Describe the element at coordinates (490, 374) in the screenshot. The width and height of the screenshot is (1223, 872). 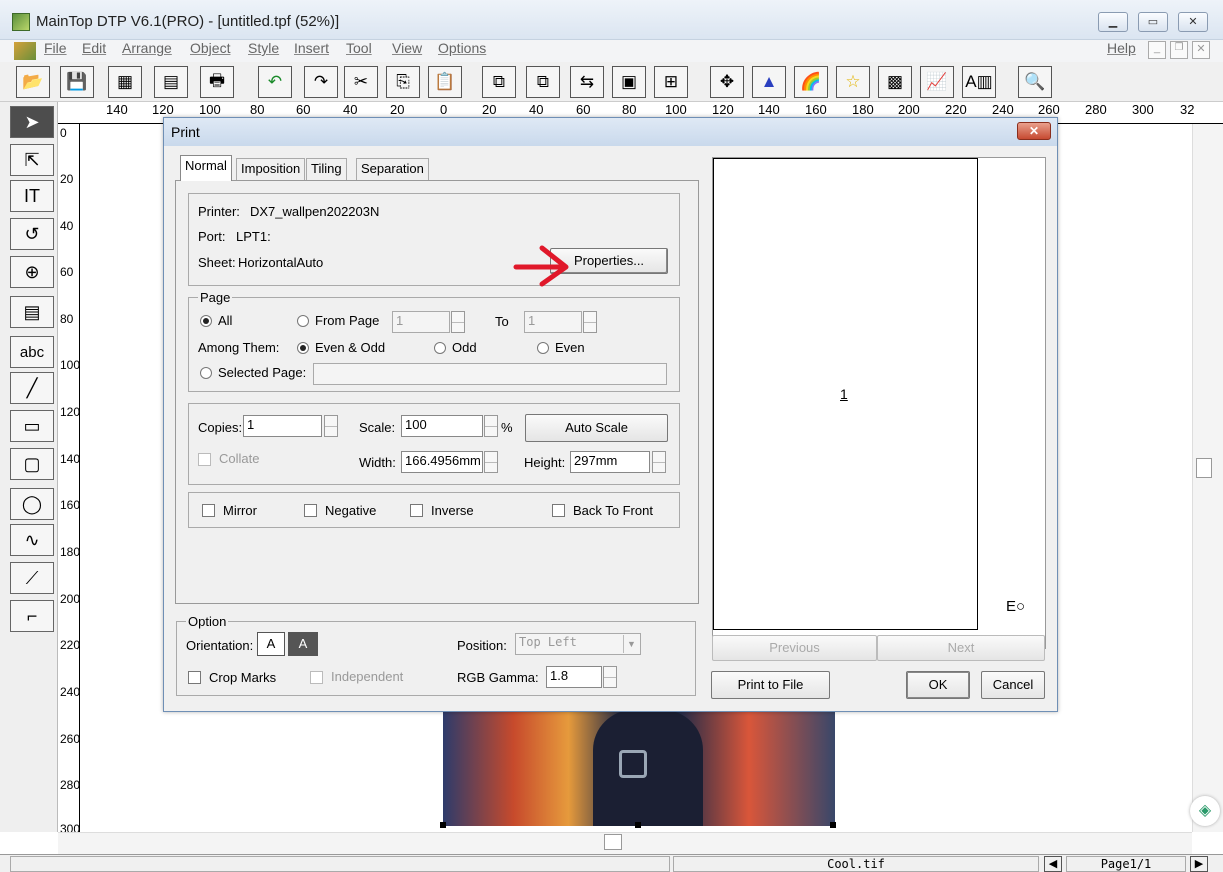
I see `selected-page-input` at that location.